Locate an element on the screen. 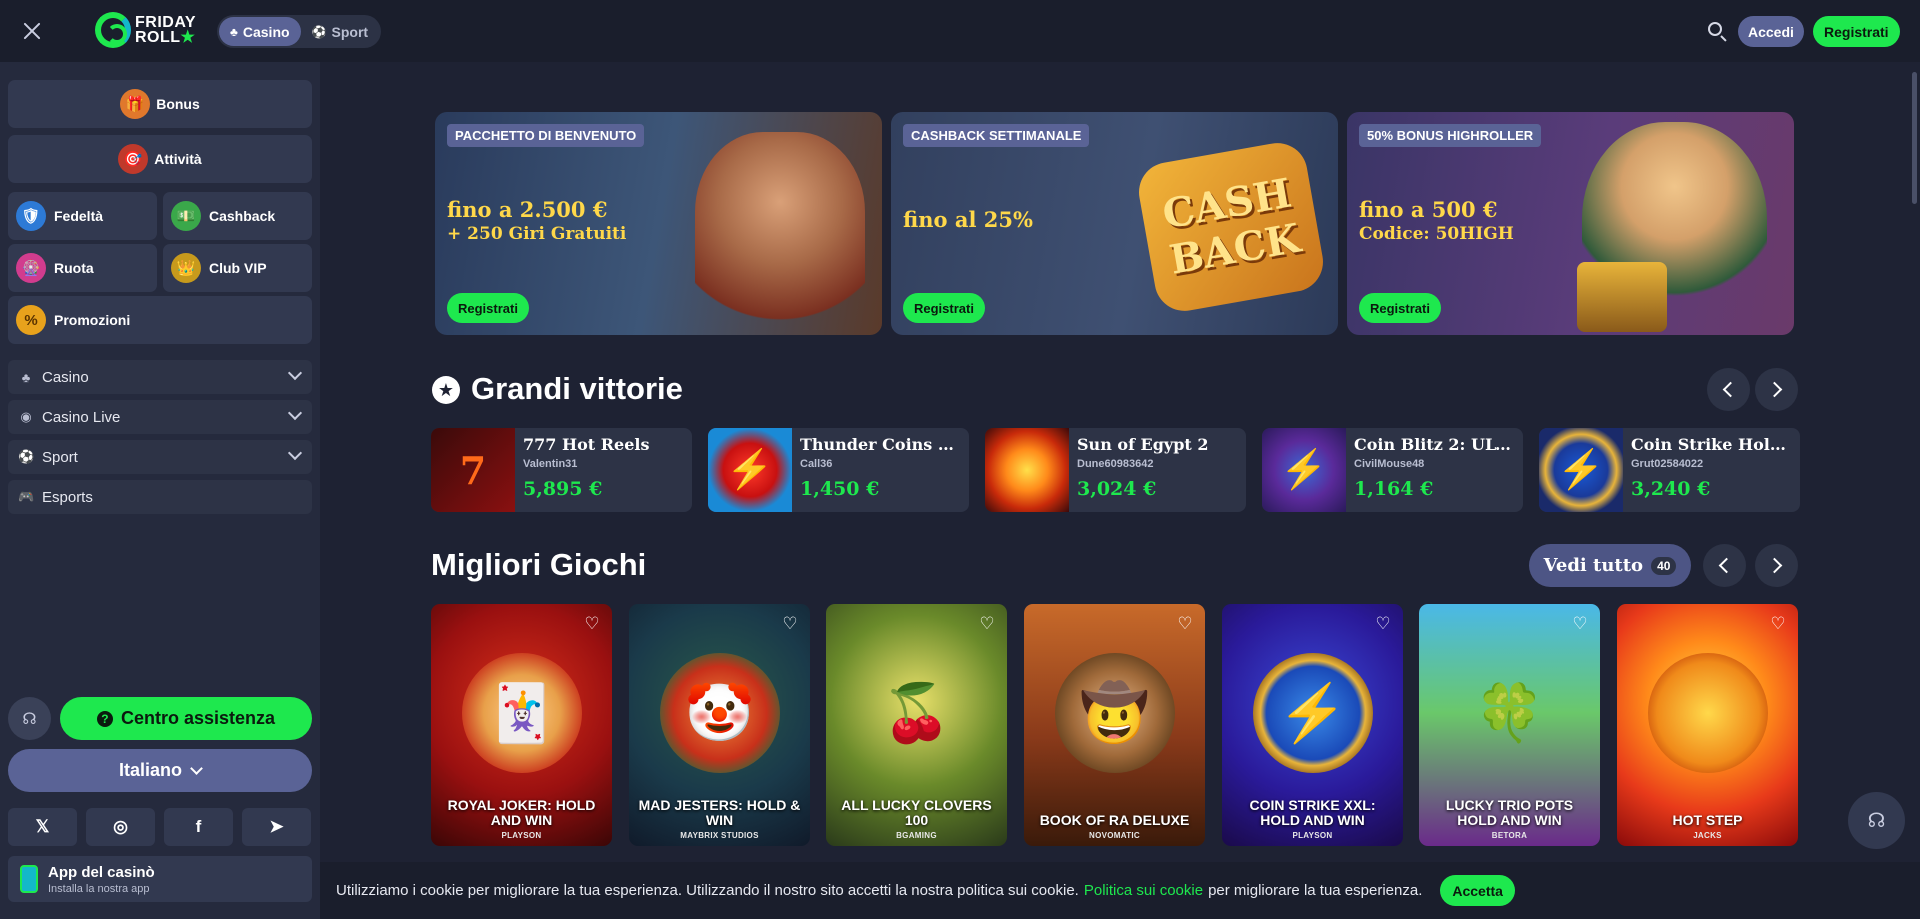  chevron-down-icon is located at coordinates (196, 768).